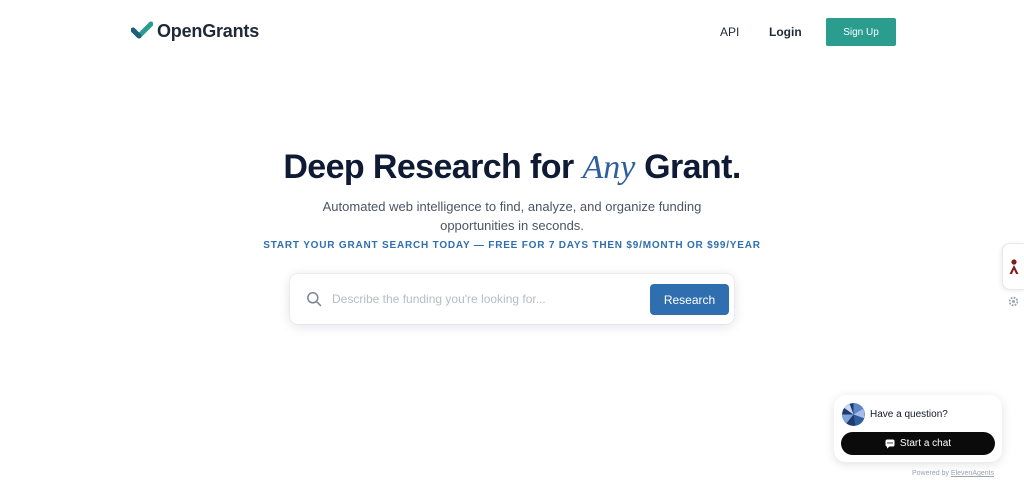  Describe the element at coordinates (861, 32) in the screenshot. I see `signup-button: Sign Up` at that location.